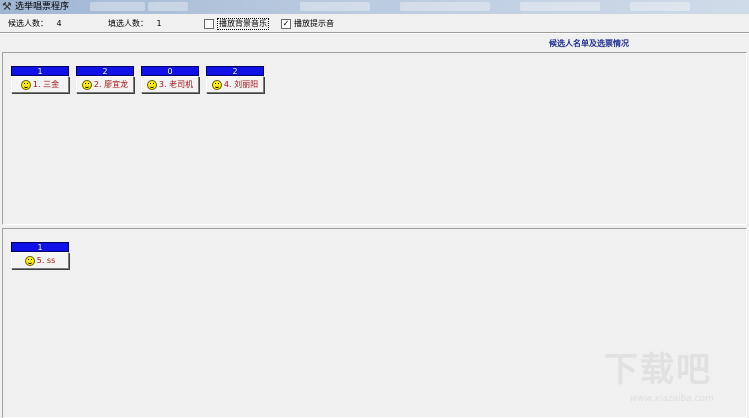 Image resolution: width=749 pixels, height=418 pixels. Describe the element at coordinates (28, 23) in the screenshot. I see `candidates-label: 候选人数：` at that location.